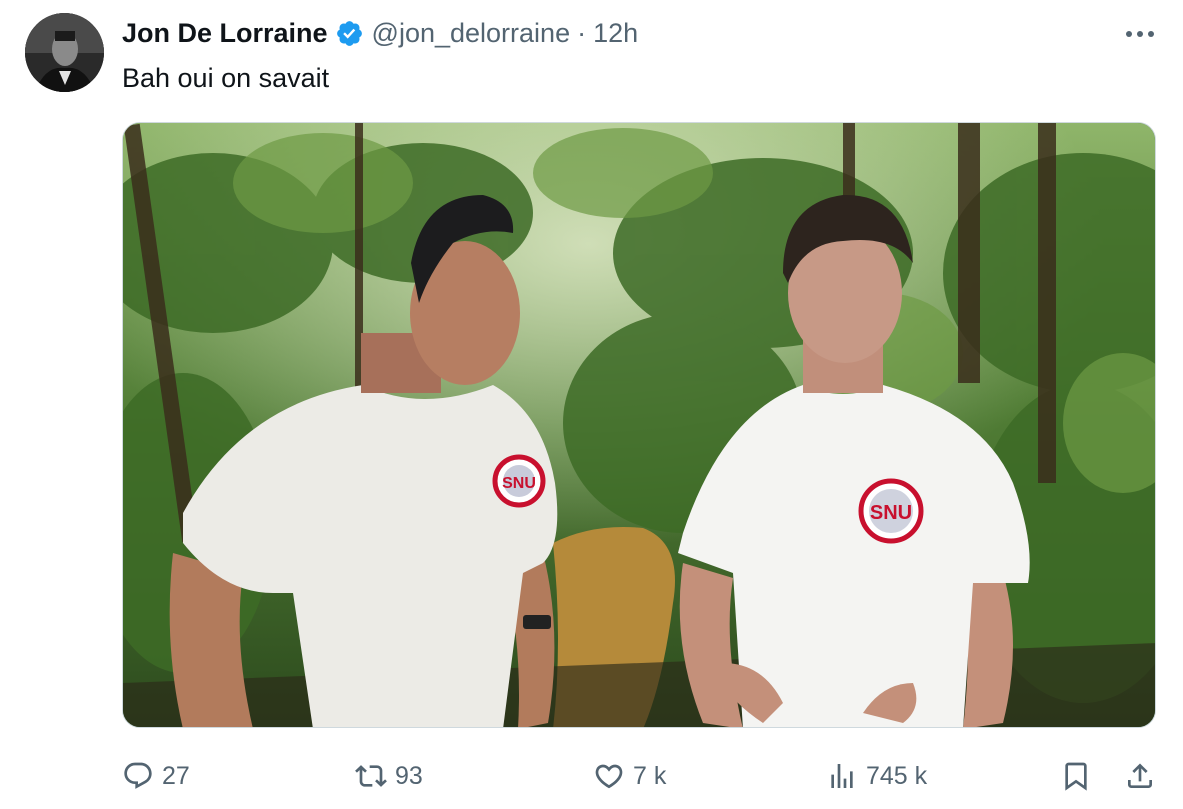 This screenshot has width=1183, height=809. Describe the element at coordinates (629, 776) in the screenshot. I see `like-button: 7 k` at that location.